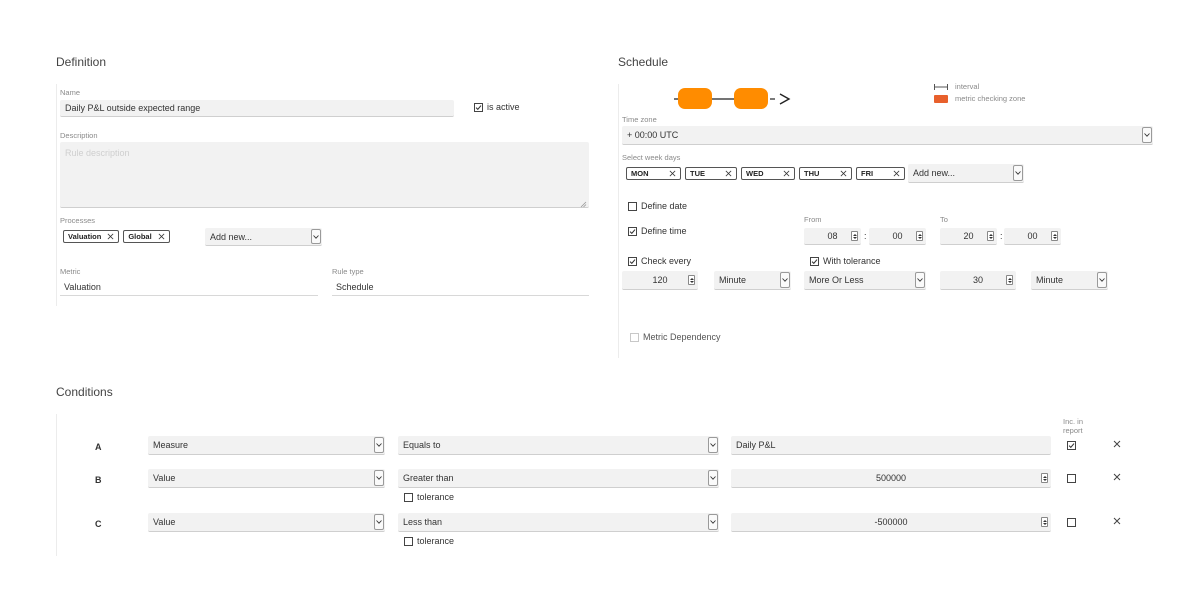 This screenshot has height=603, width=1200. Describe the element at coordinates (825, 173) in the screenshot. I see `weekday-tag-thu: THU` at that location.